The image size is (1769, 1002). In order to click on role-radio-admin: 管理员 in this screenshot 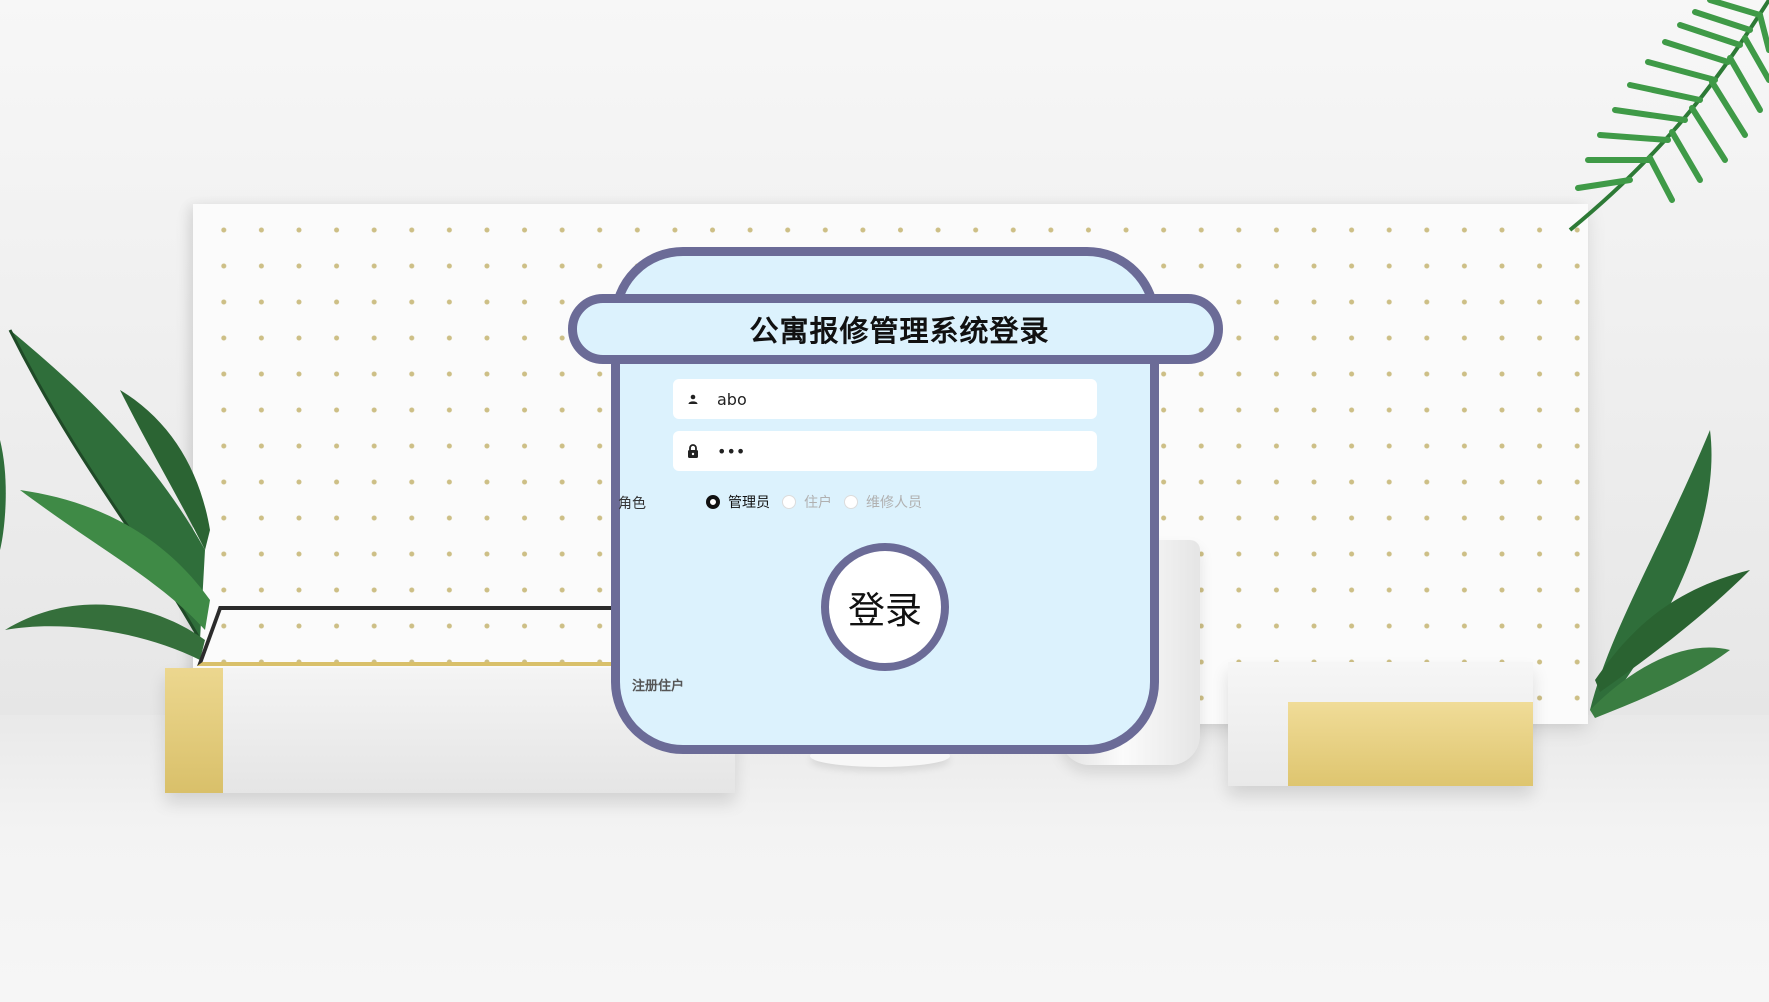, I will do `click(738, 502)`.